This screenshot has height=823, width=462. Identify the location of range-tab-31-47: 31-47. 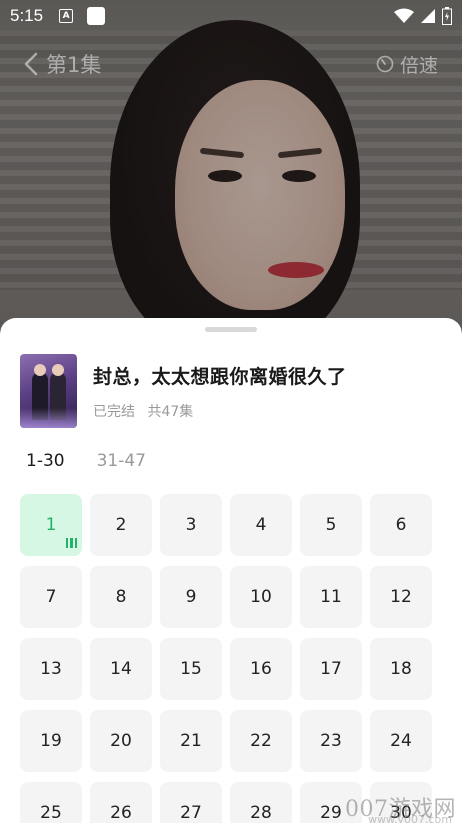
(121, 461).